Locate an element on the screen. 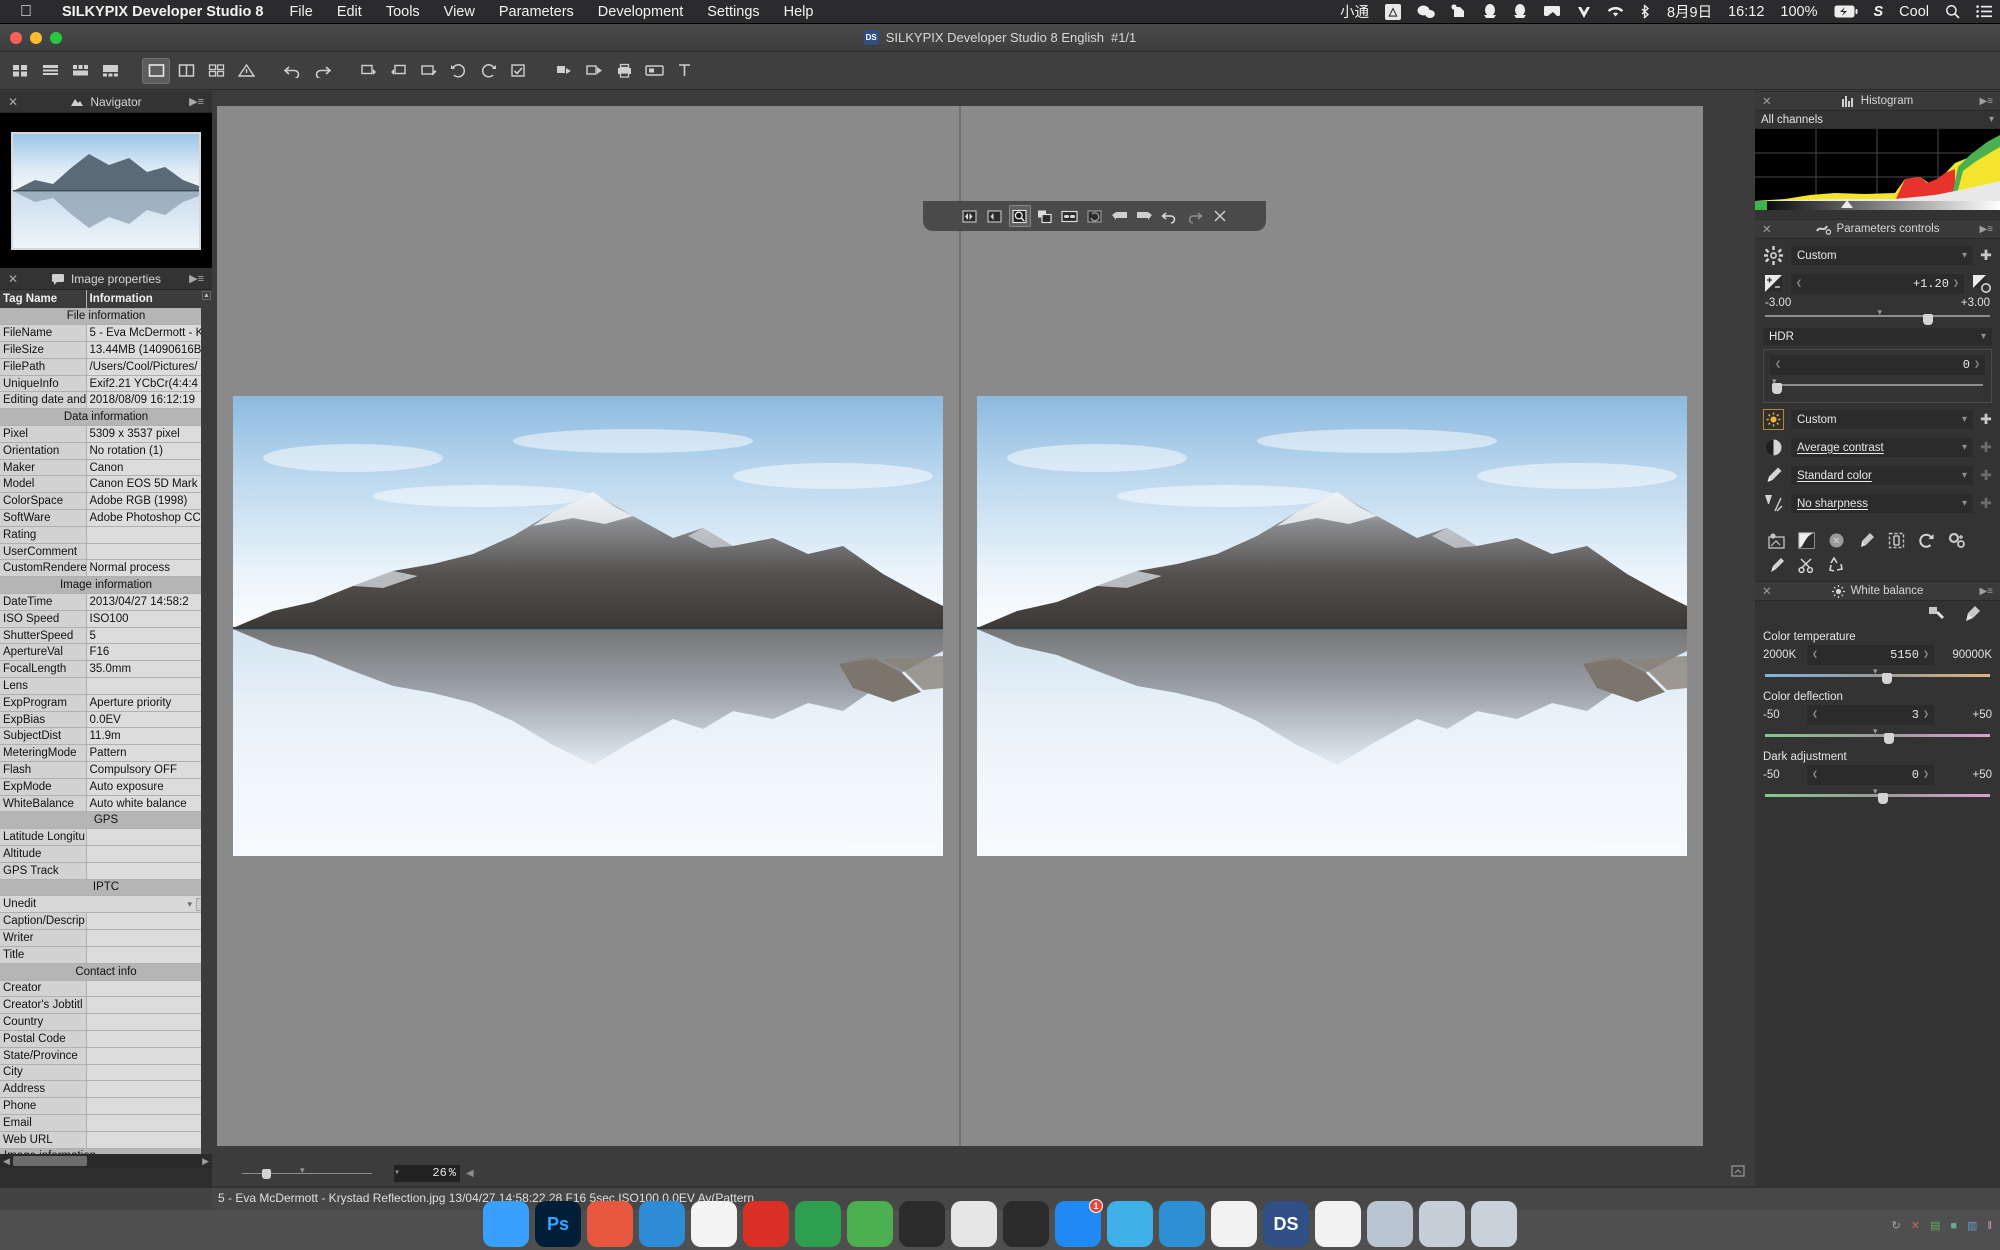  table-row: Pixel 5309 x 3537 pixel is located at coordinates (106, 434).